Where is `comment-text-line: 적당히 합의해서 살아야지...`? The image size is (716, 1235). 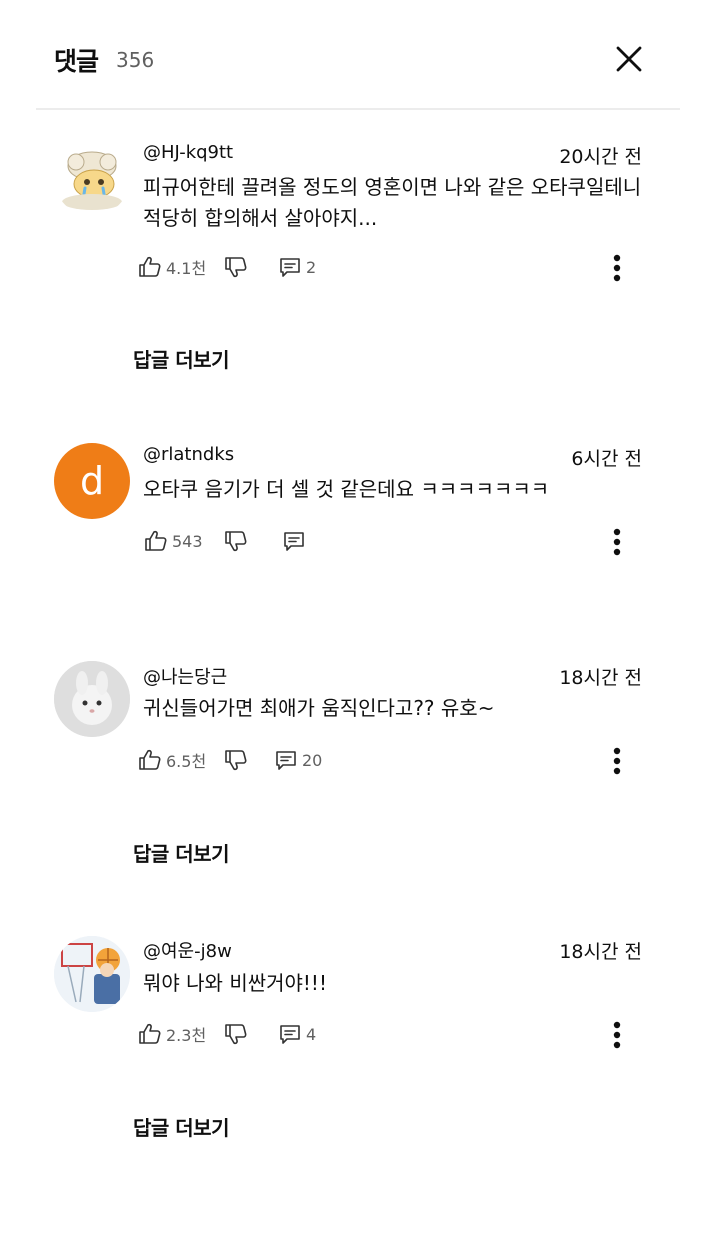
comment-text-line: 적당히 합의해서 살아야지... is located at coordinates (260, 218).